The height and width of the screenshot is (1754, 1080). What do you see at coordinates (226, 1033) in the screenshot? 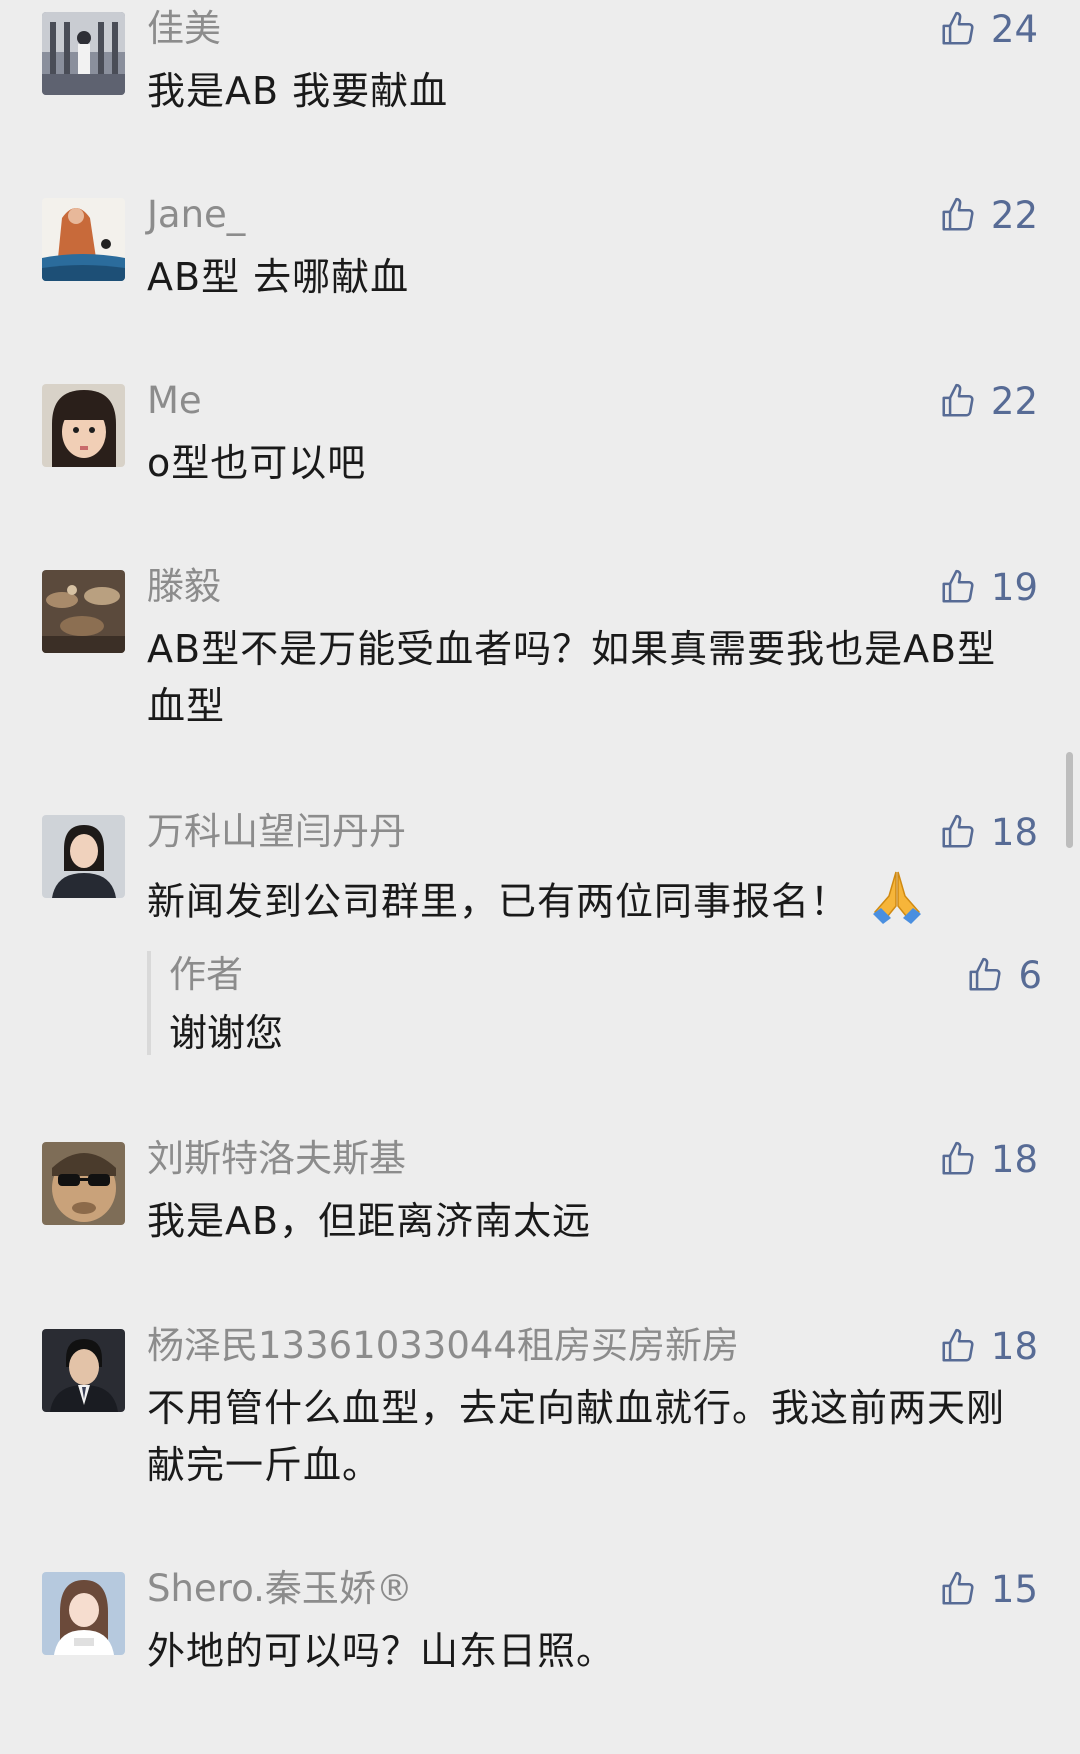
I see `reply-text: 谢谢您` at bounding box center [226, 1033].